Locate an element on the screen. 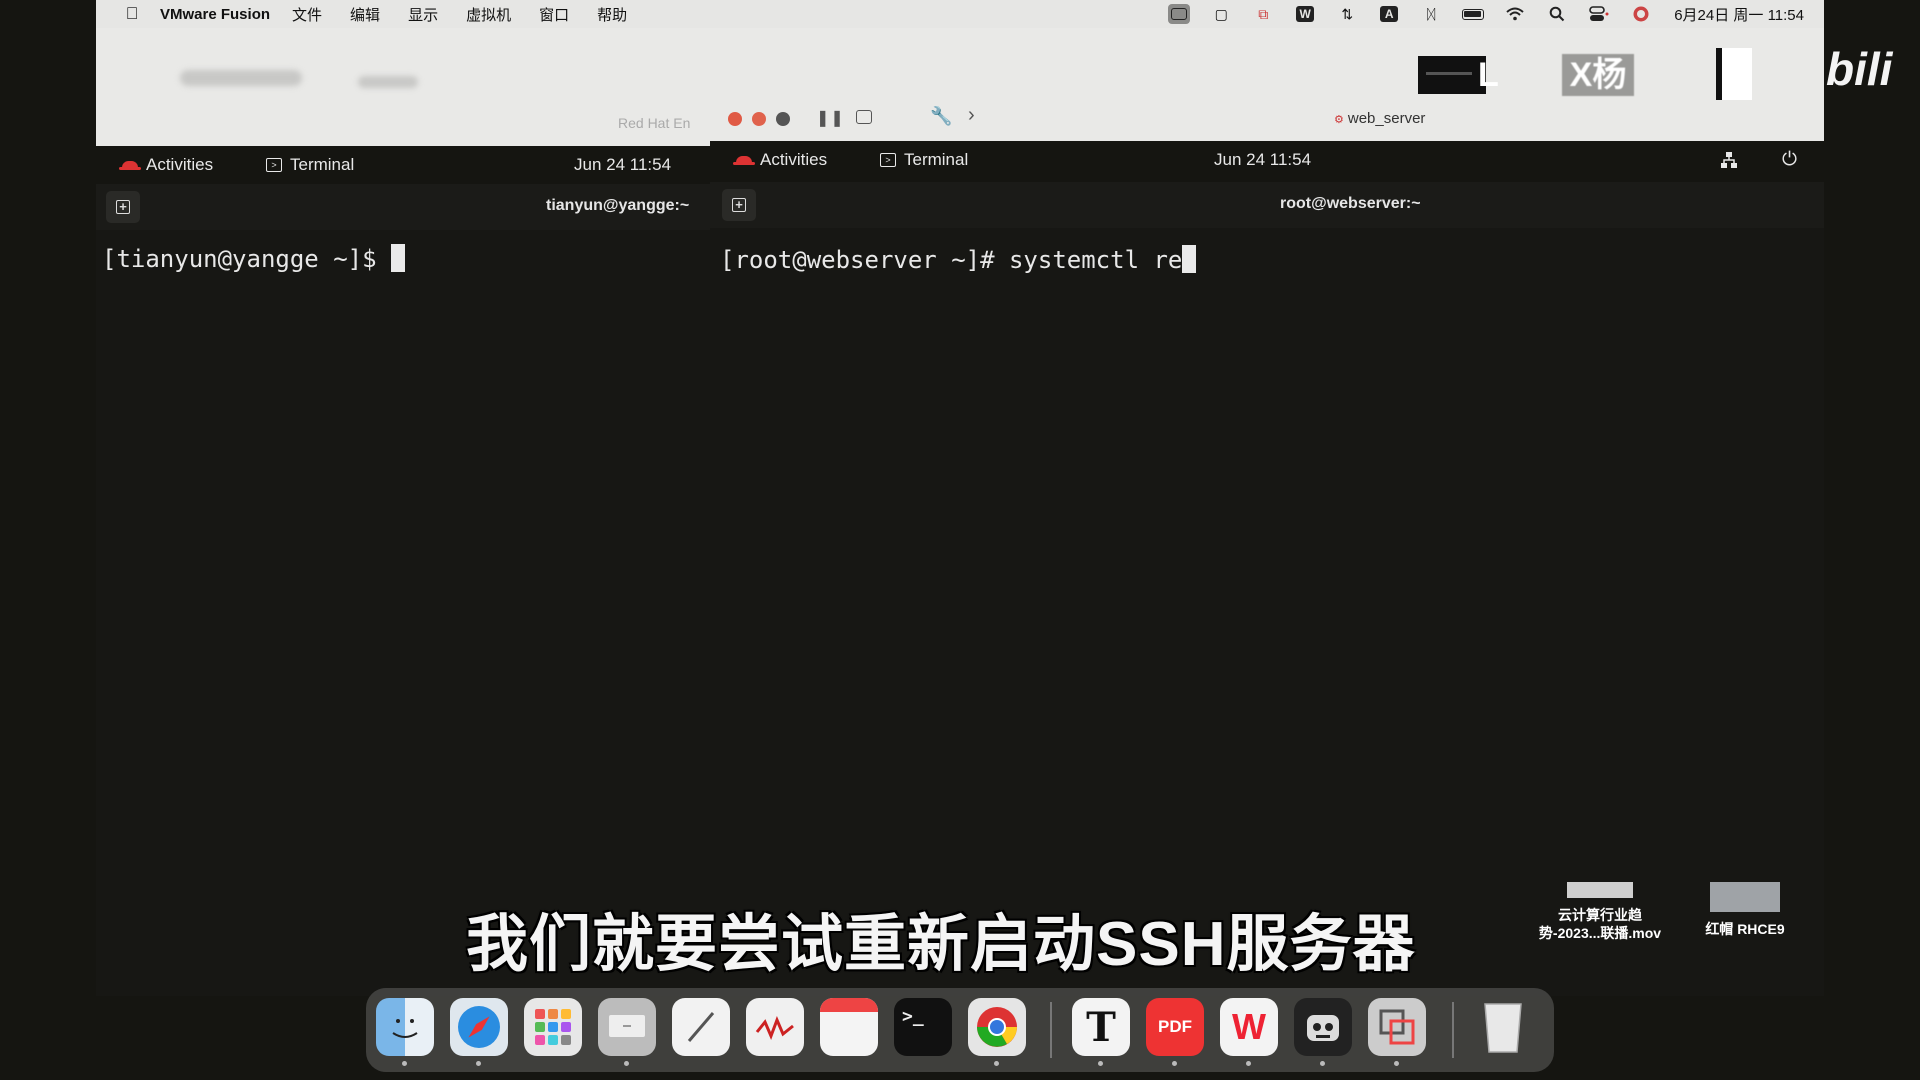 This screenshot has height=1080, width=1920. menu-edit: 编辑 is located at coordinates (365, 14).